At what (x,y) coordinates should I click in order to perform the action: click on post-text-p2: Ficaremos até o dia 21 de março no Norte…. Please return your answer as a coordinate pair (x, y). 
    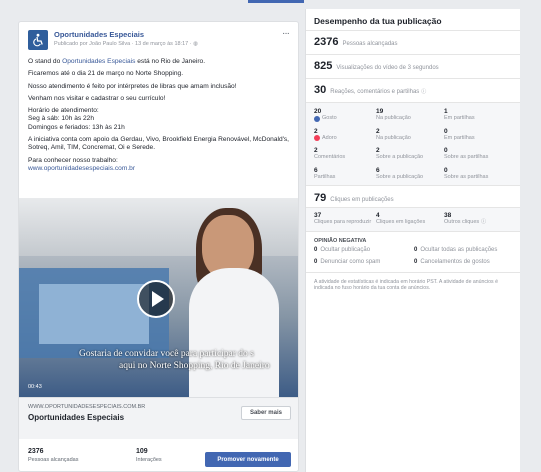
    Looking at the image, I should click on (106, 74).